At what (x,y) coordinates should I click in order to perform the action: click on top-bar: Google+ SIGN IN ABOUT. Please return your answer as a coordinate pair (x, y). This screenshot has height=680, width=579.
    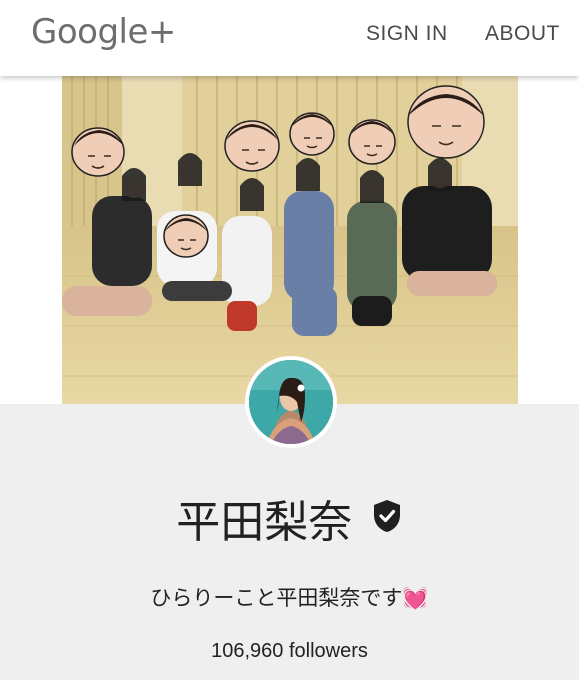
    Looking at the image, I should click on (289, 38).